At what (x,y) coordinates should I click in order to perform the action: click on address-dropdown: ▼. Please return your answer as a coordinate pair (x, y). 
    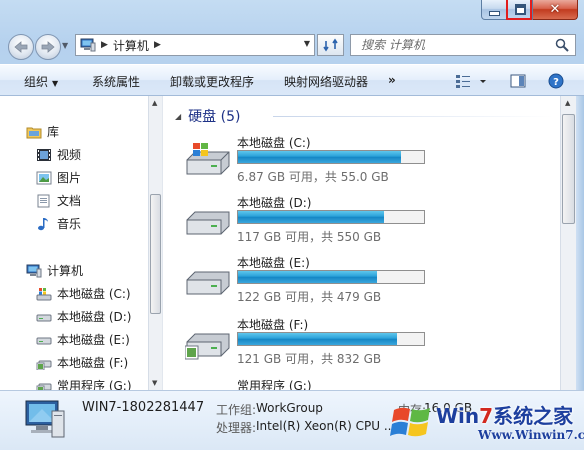
    Looking at the image, I should click on (307, 43).